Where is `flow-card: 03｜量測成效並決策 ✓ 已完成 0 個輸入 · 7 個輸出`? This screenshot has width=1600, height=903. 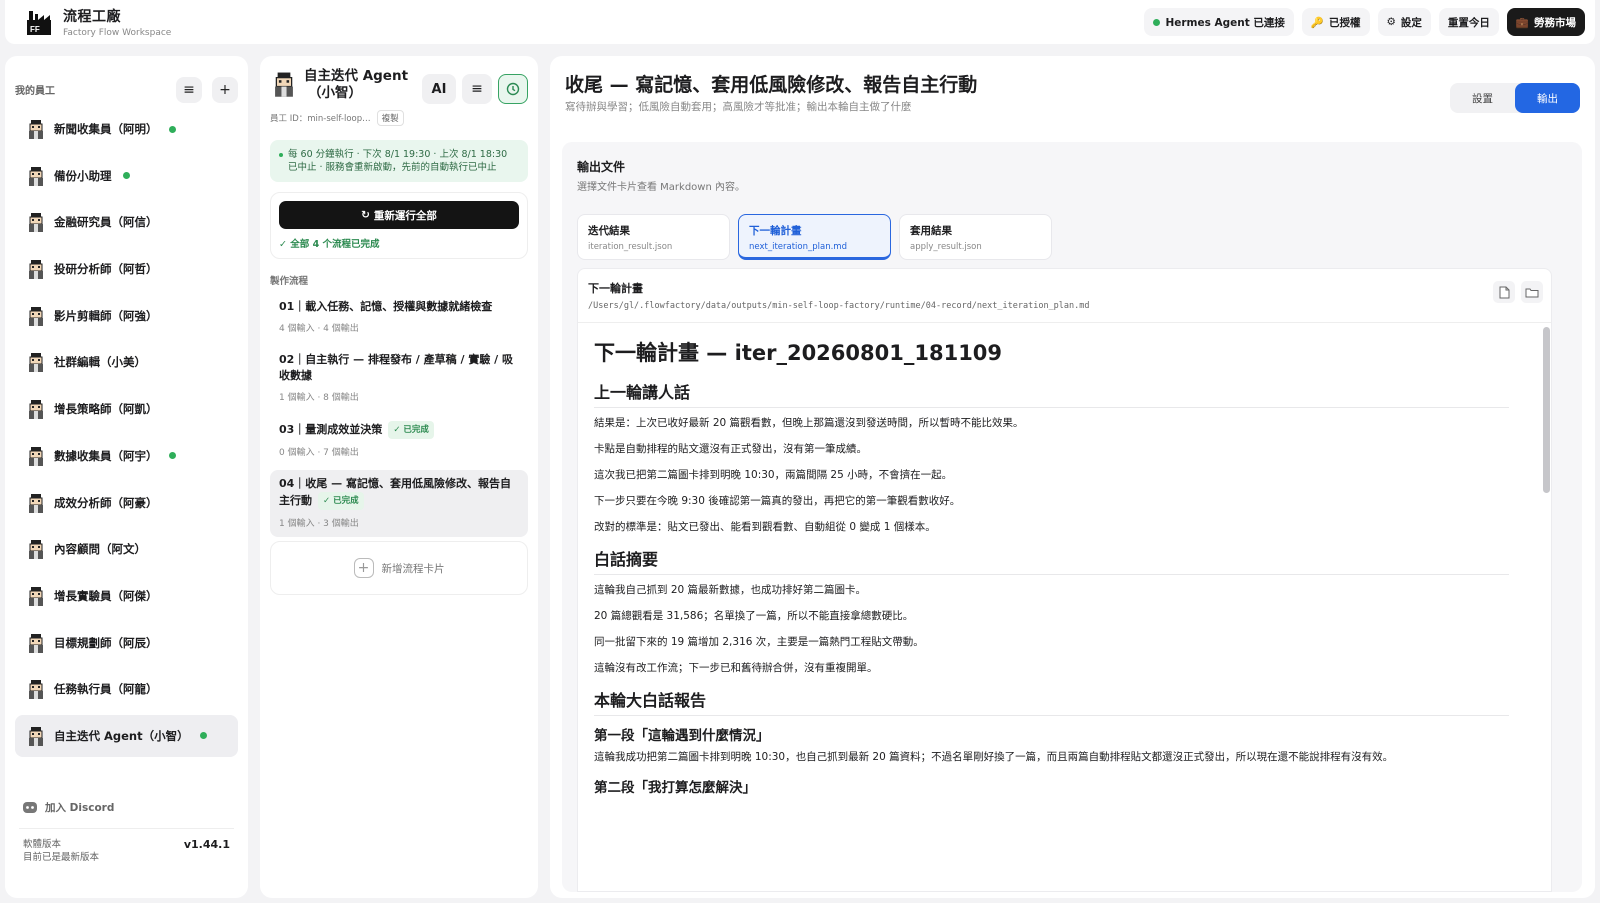 flow-card: 03｜量測成效並決策 ✓ 已完成 0 個輸入 · 7 個輸出 is located at coordinates (399, 440).